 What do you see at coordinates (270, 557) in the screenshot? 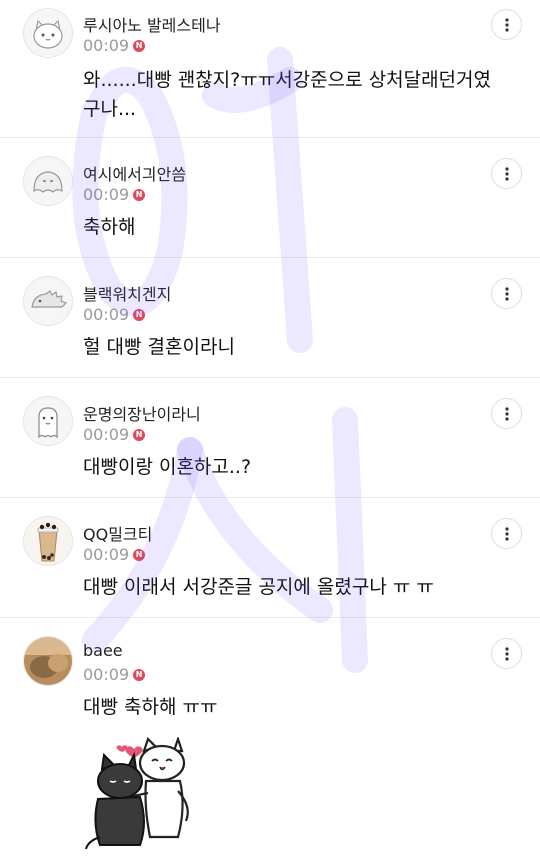
I see `comment-item: QQ밀크티 00:09 N 대빵 이래서 서강준글 공지에 올렸구나 ㅠ ㅠ` at bounding box center [270, 557].